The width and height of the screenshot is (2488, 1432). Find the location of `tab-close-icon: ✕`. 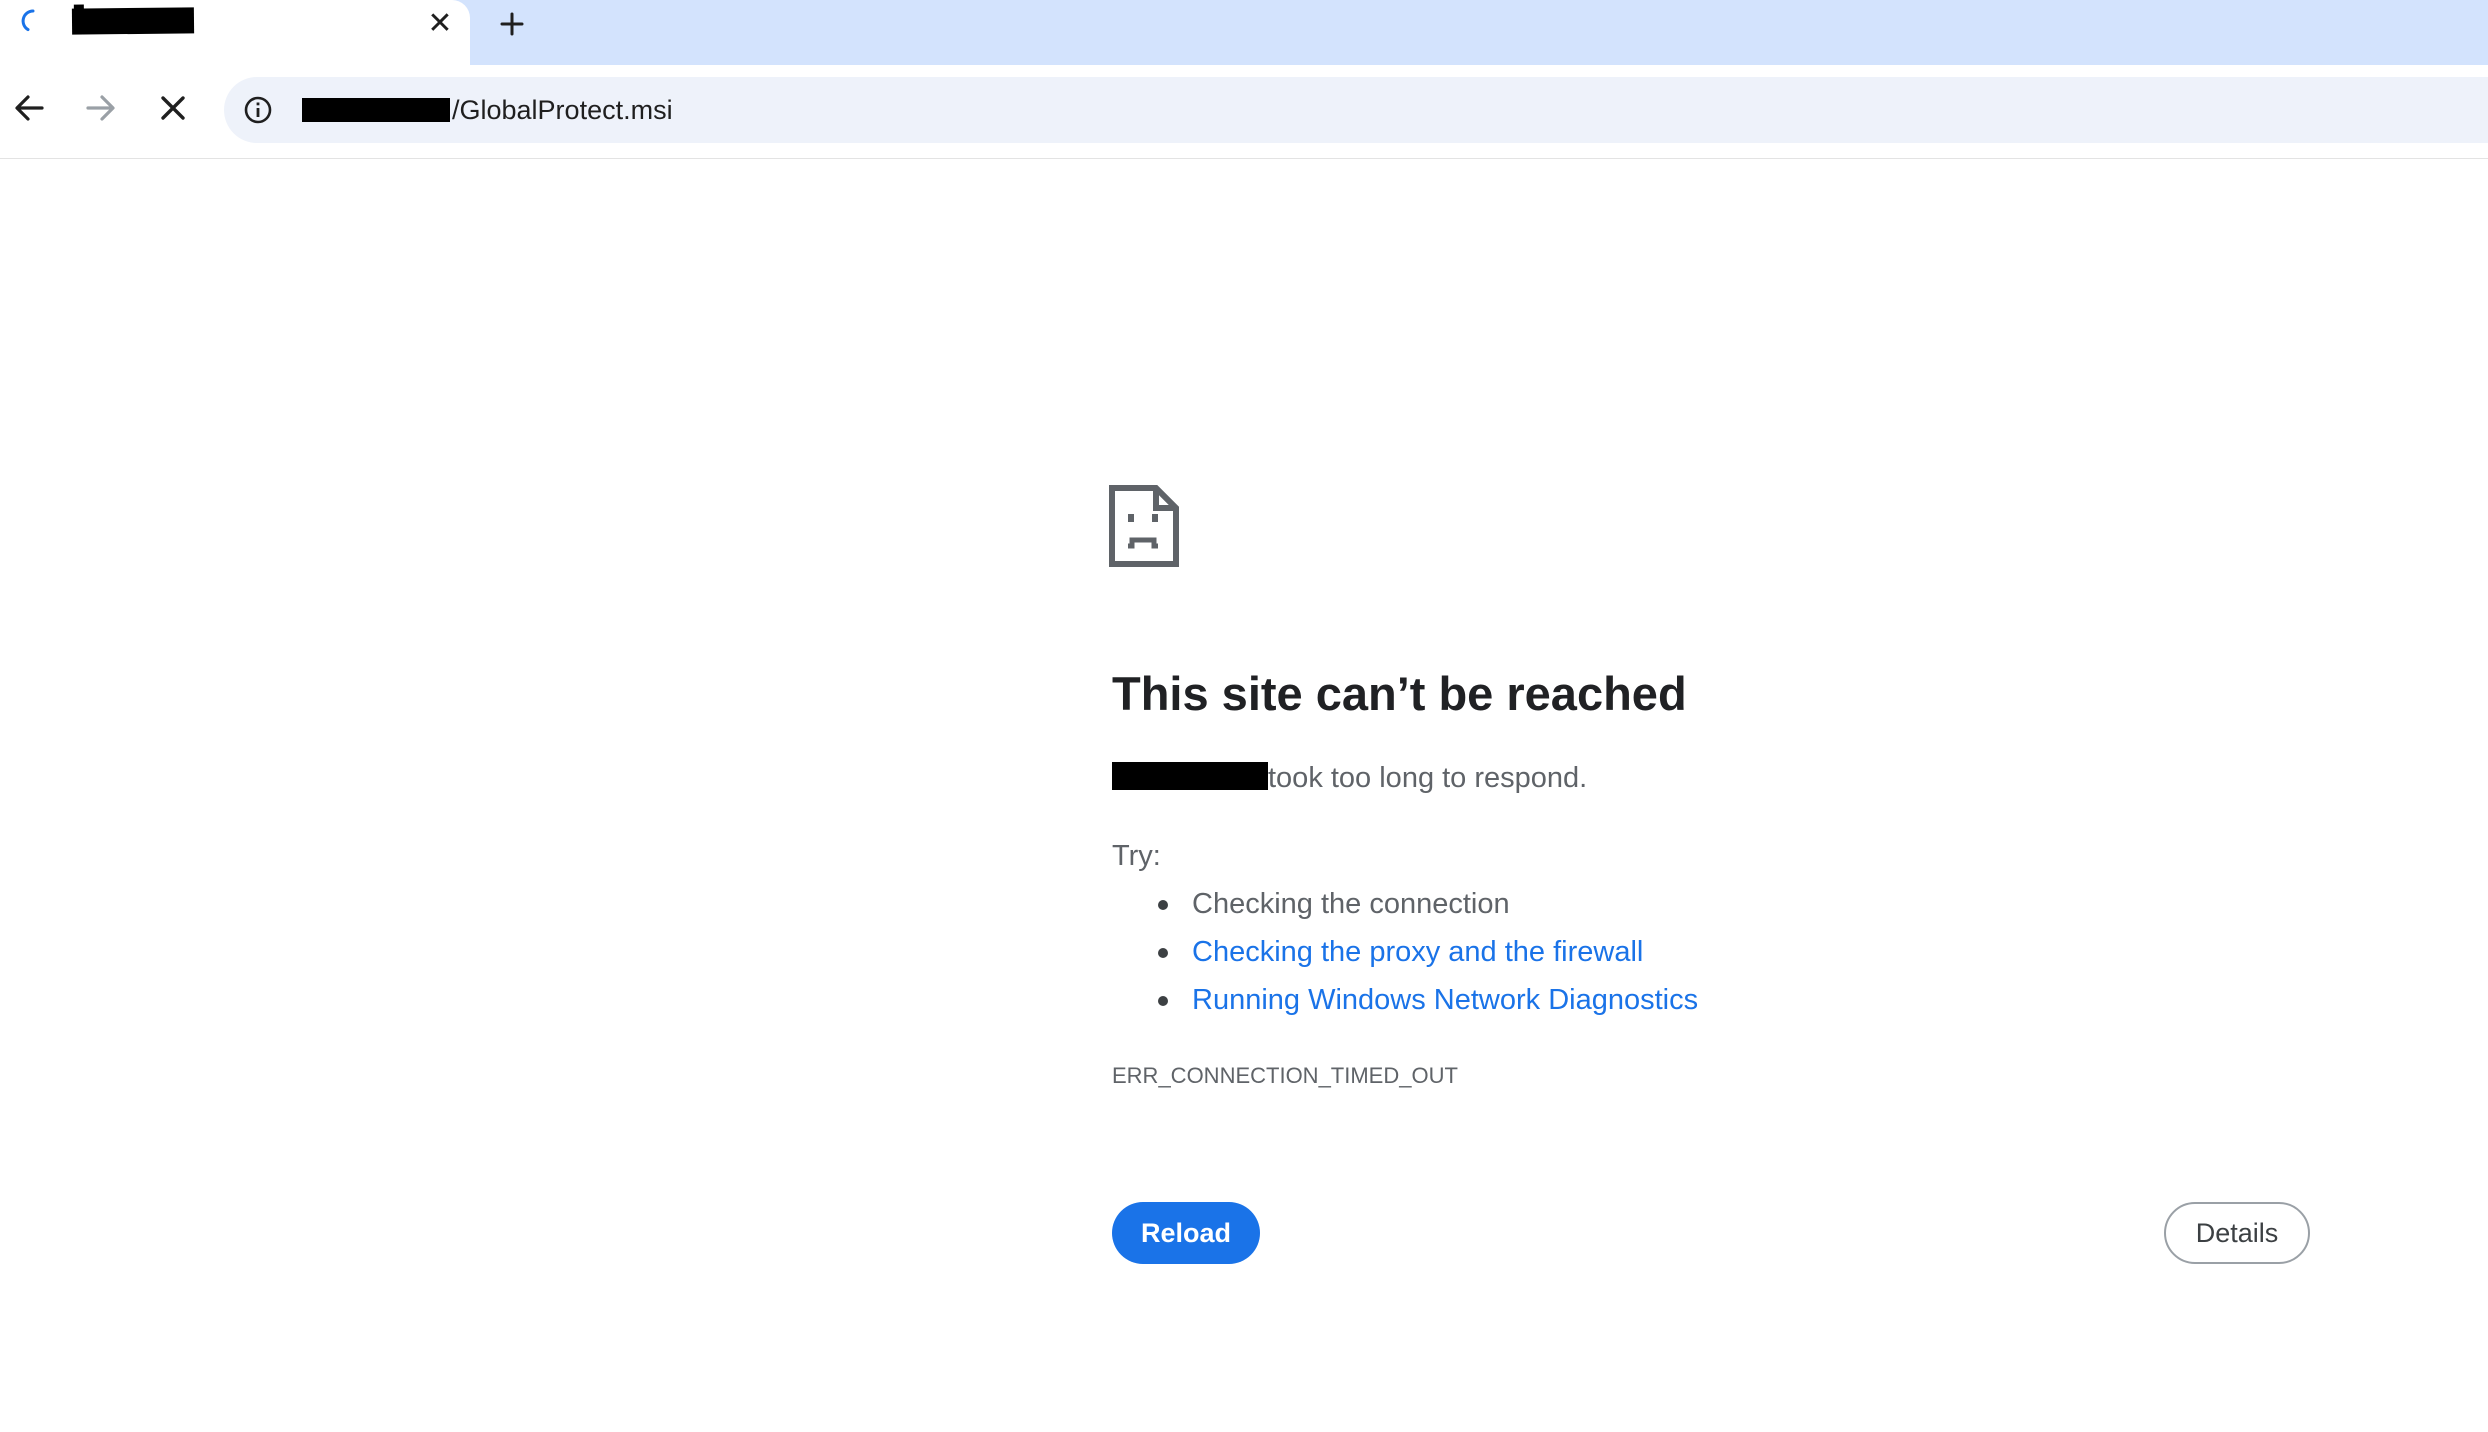

tab-close-icon: ✕ is located at coordinates (440, 24).